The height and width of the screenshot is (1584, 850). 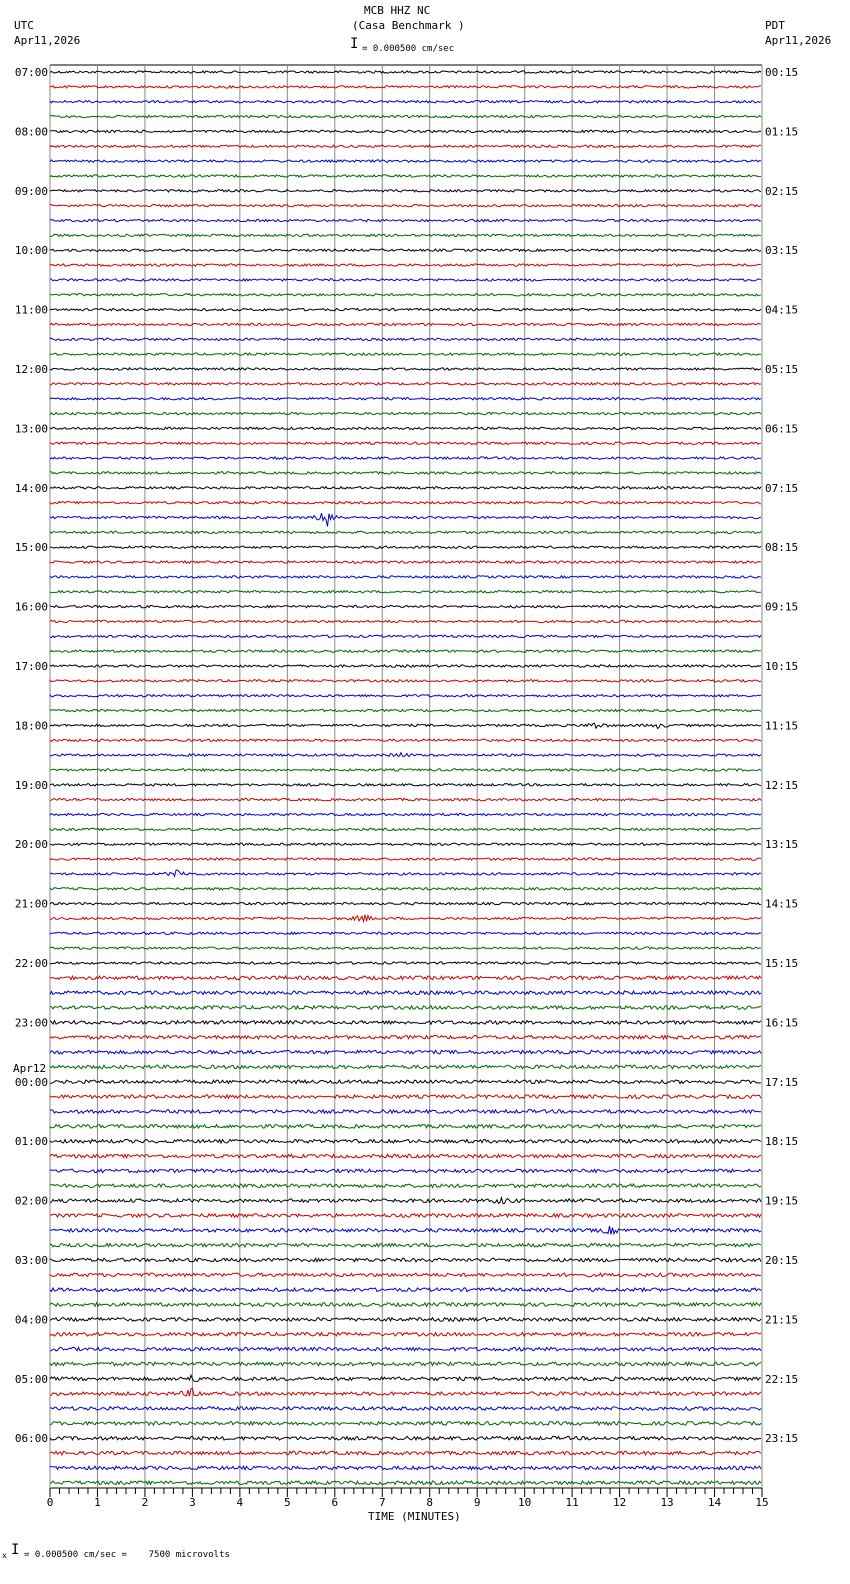 I want to click on x-tick-label: 4, so click(x=240, y=1502).